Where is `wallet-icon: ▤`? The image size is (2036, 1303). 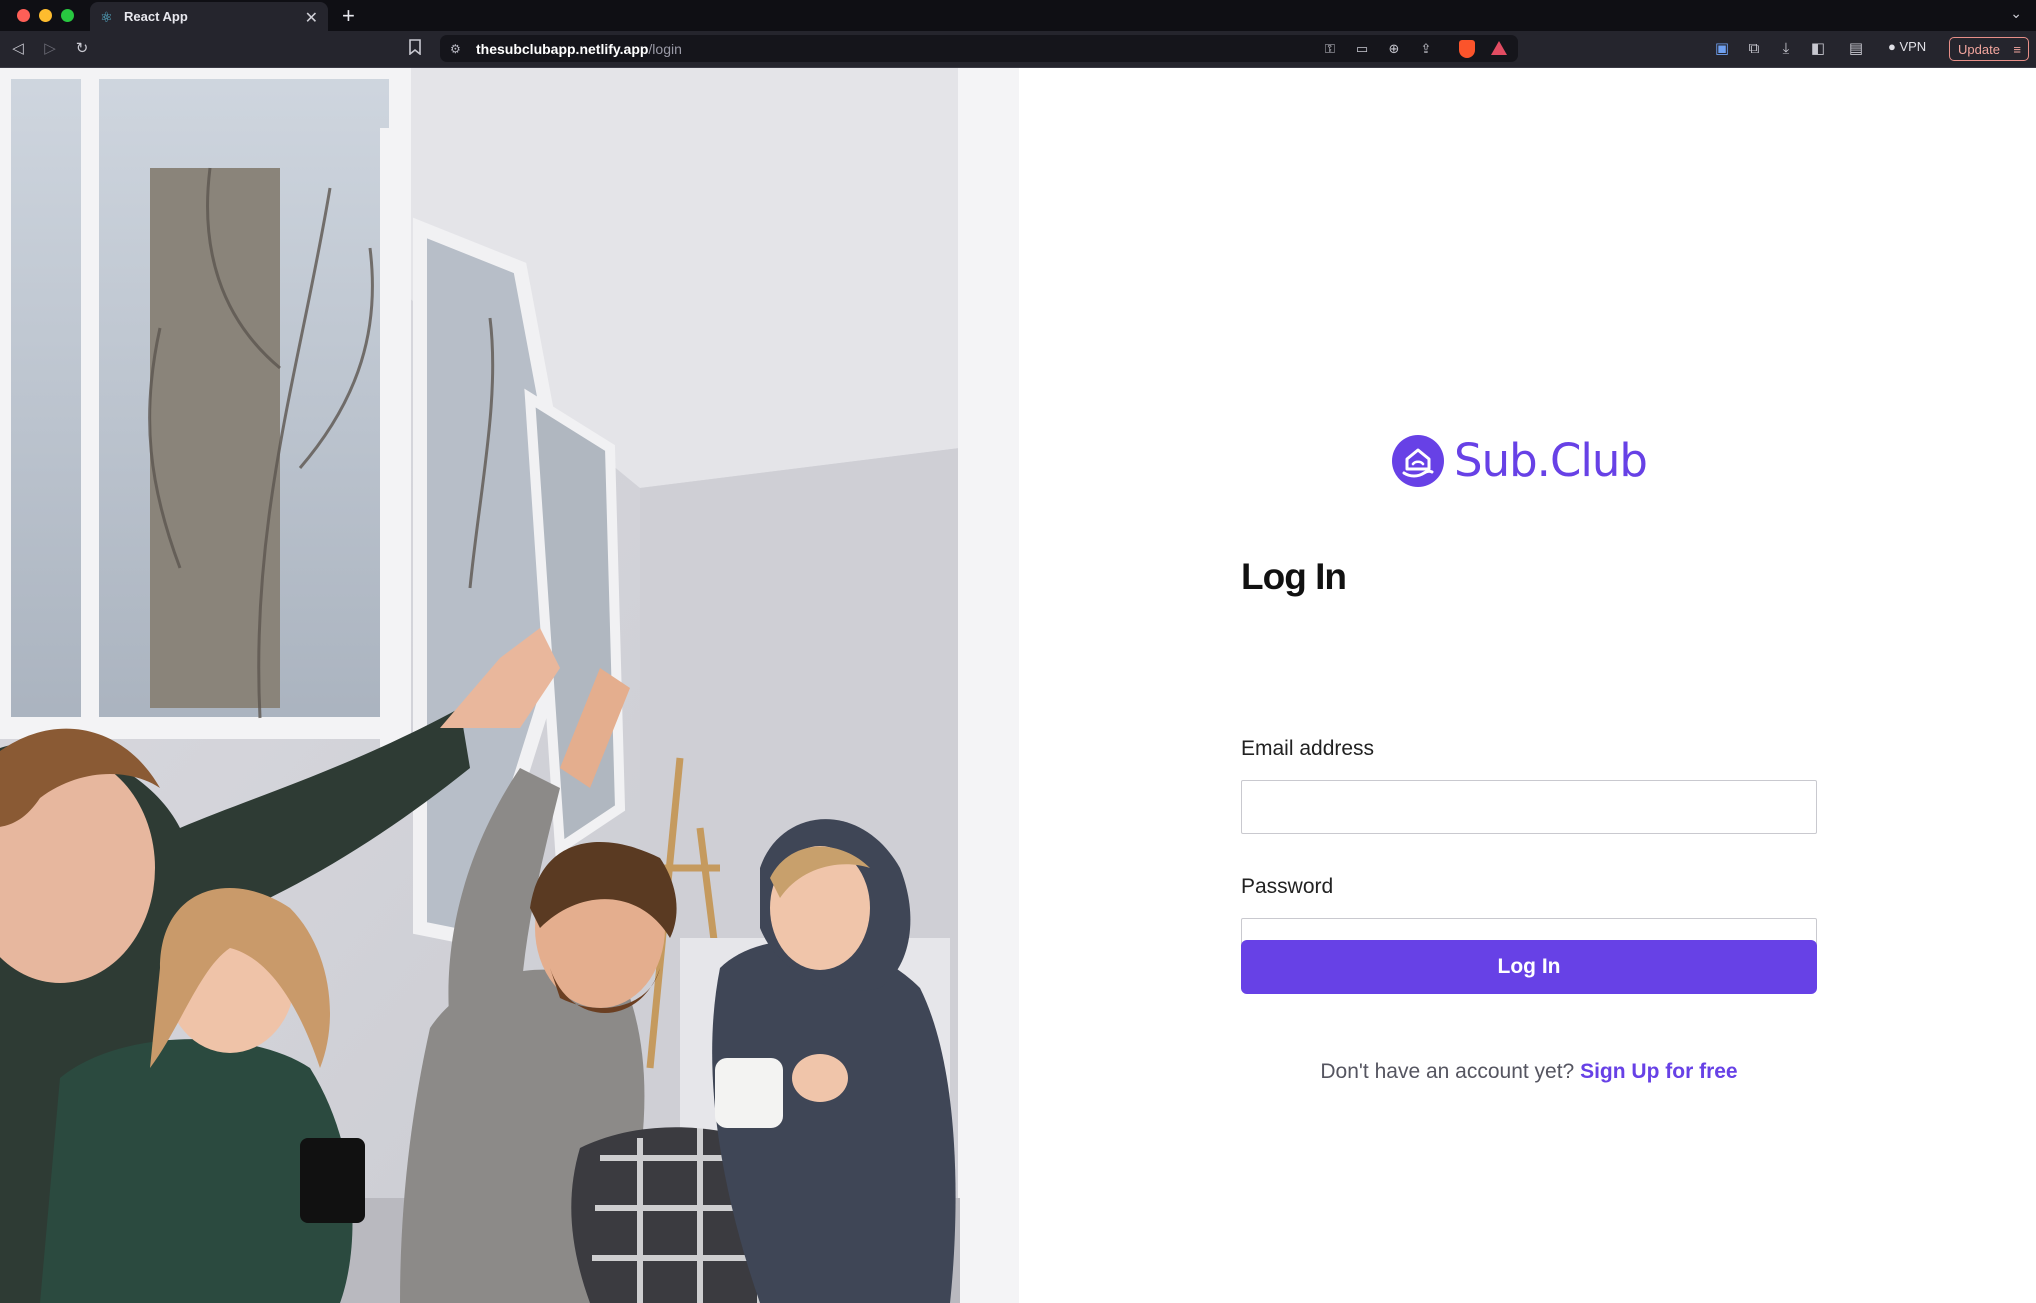
wallet-icon: ▤ is located at coordinates (1856, 49).